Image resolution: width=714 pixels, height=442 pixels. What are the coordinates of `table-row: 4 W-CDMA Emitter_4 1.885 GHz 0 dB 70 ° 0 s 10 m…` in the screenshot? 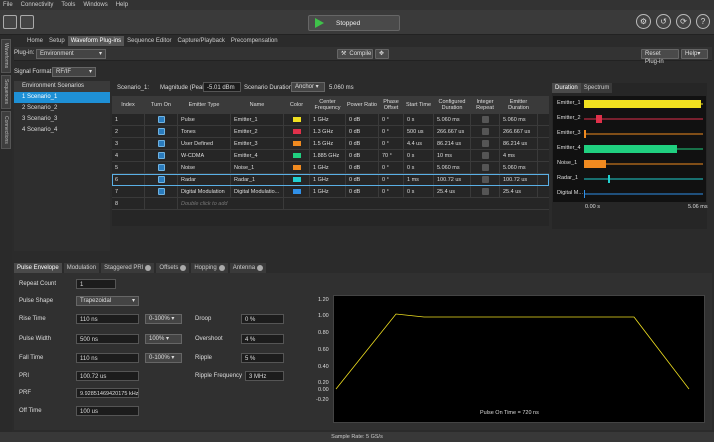 It's located at (330, 156).